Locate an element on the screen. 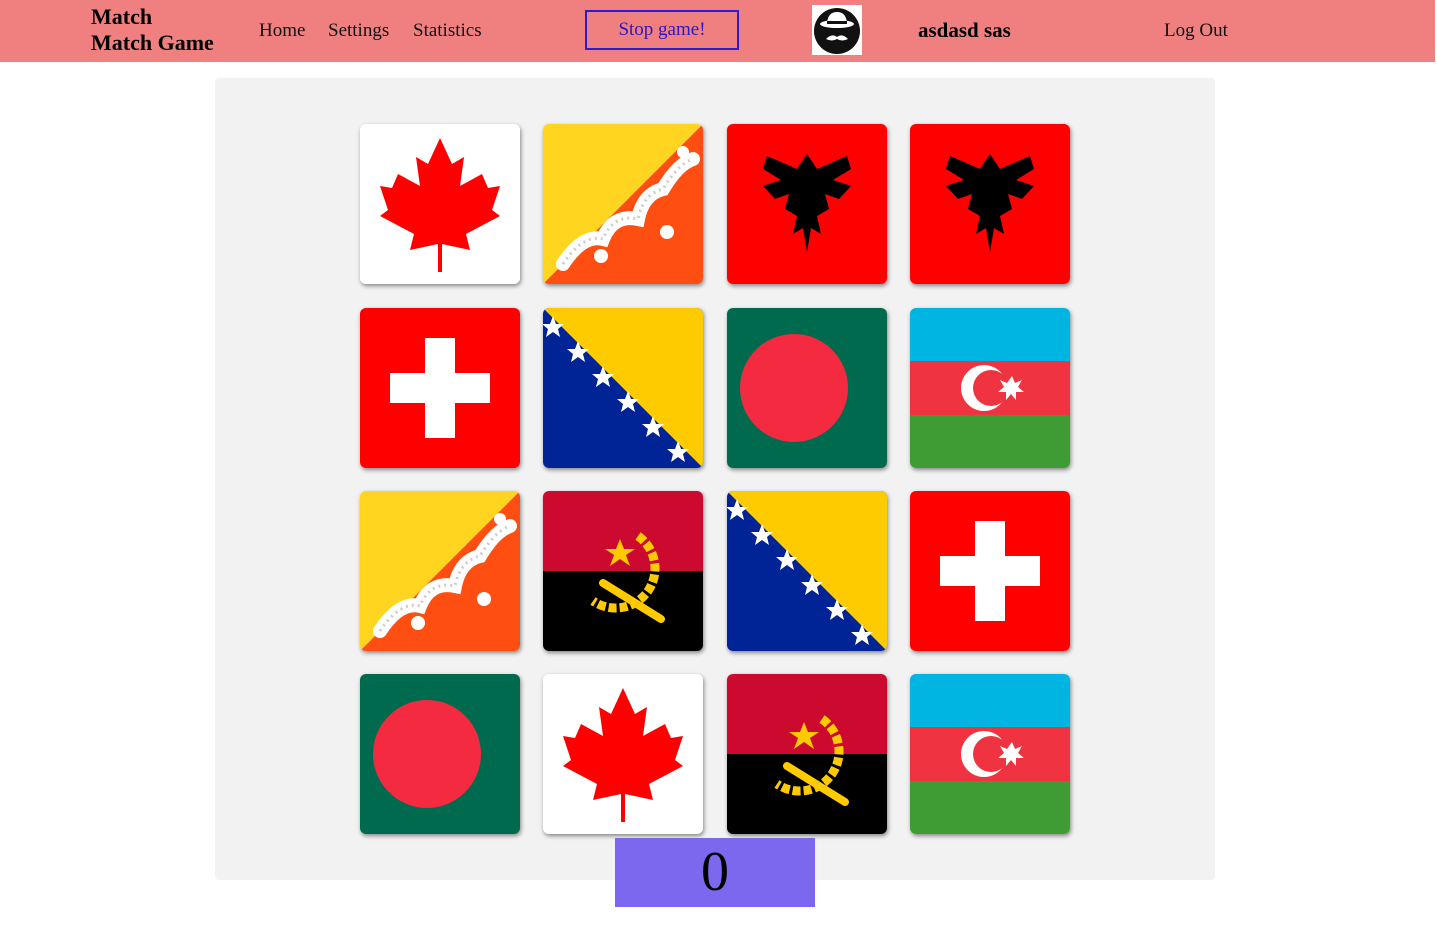  user-avatar-icon is located at coordinates (837, 31).